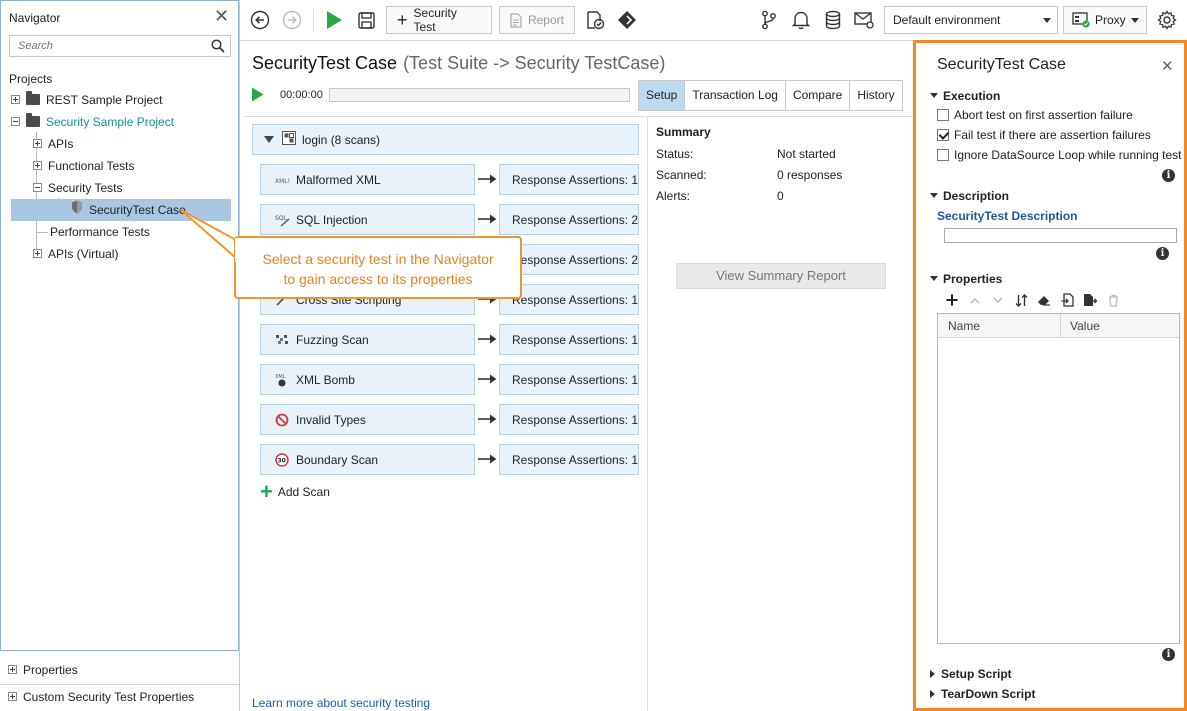 This screenshot has height=711, width=1187. Describe the element at coordinates (662, 95) in the screenshot. I see `tab-setup: Setup` at that location.